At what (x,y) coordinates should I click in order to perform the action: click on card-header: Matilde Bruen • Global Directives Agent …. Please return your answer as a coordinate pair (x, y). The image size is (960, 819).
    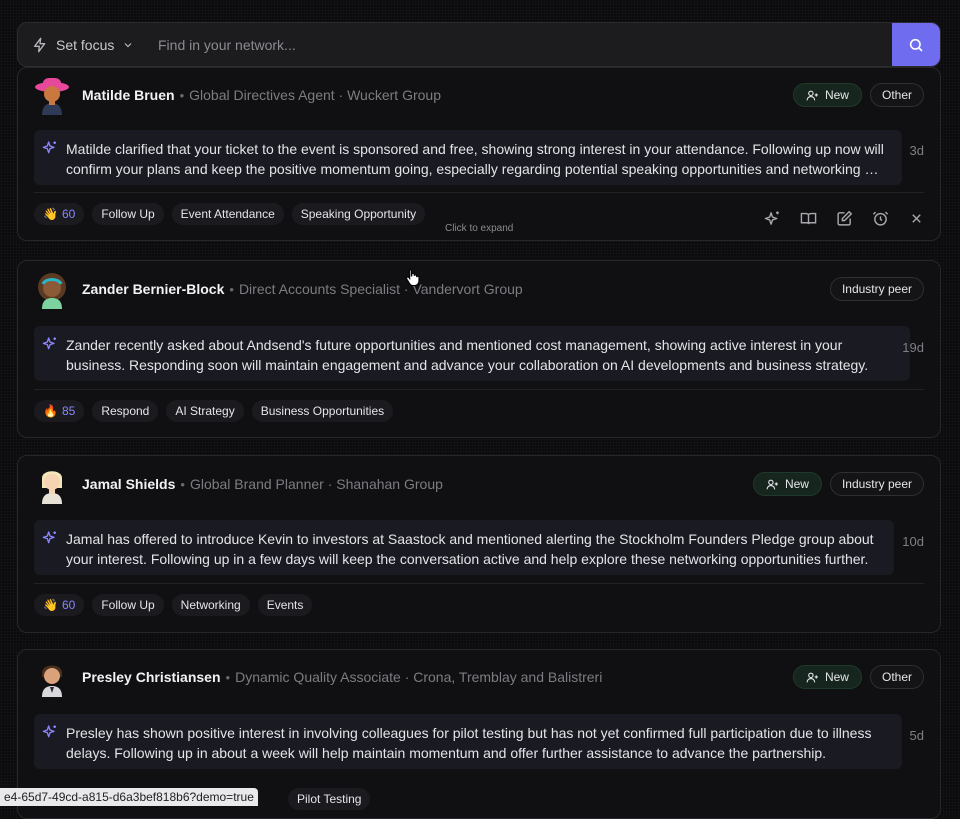
    Looking at the image, I should click on (479, 95).